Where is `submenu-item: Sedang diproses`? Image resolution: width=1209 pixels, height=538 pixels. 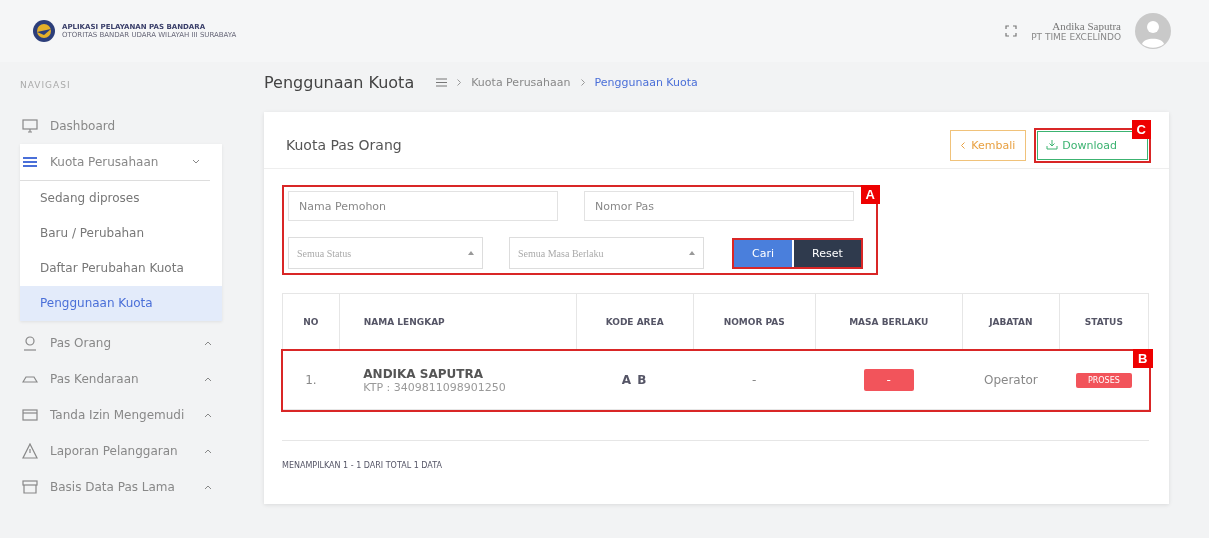
submenu-item: Sedang diproses is located at coordinates (121, 198).